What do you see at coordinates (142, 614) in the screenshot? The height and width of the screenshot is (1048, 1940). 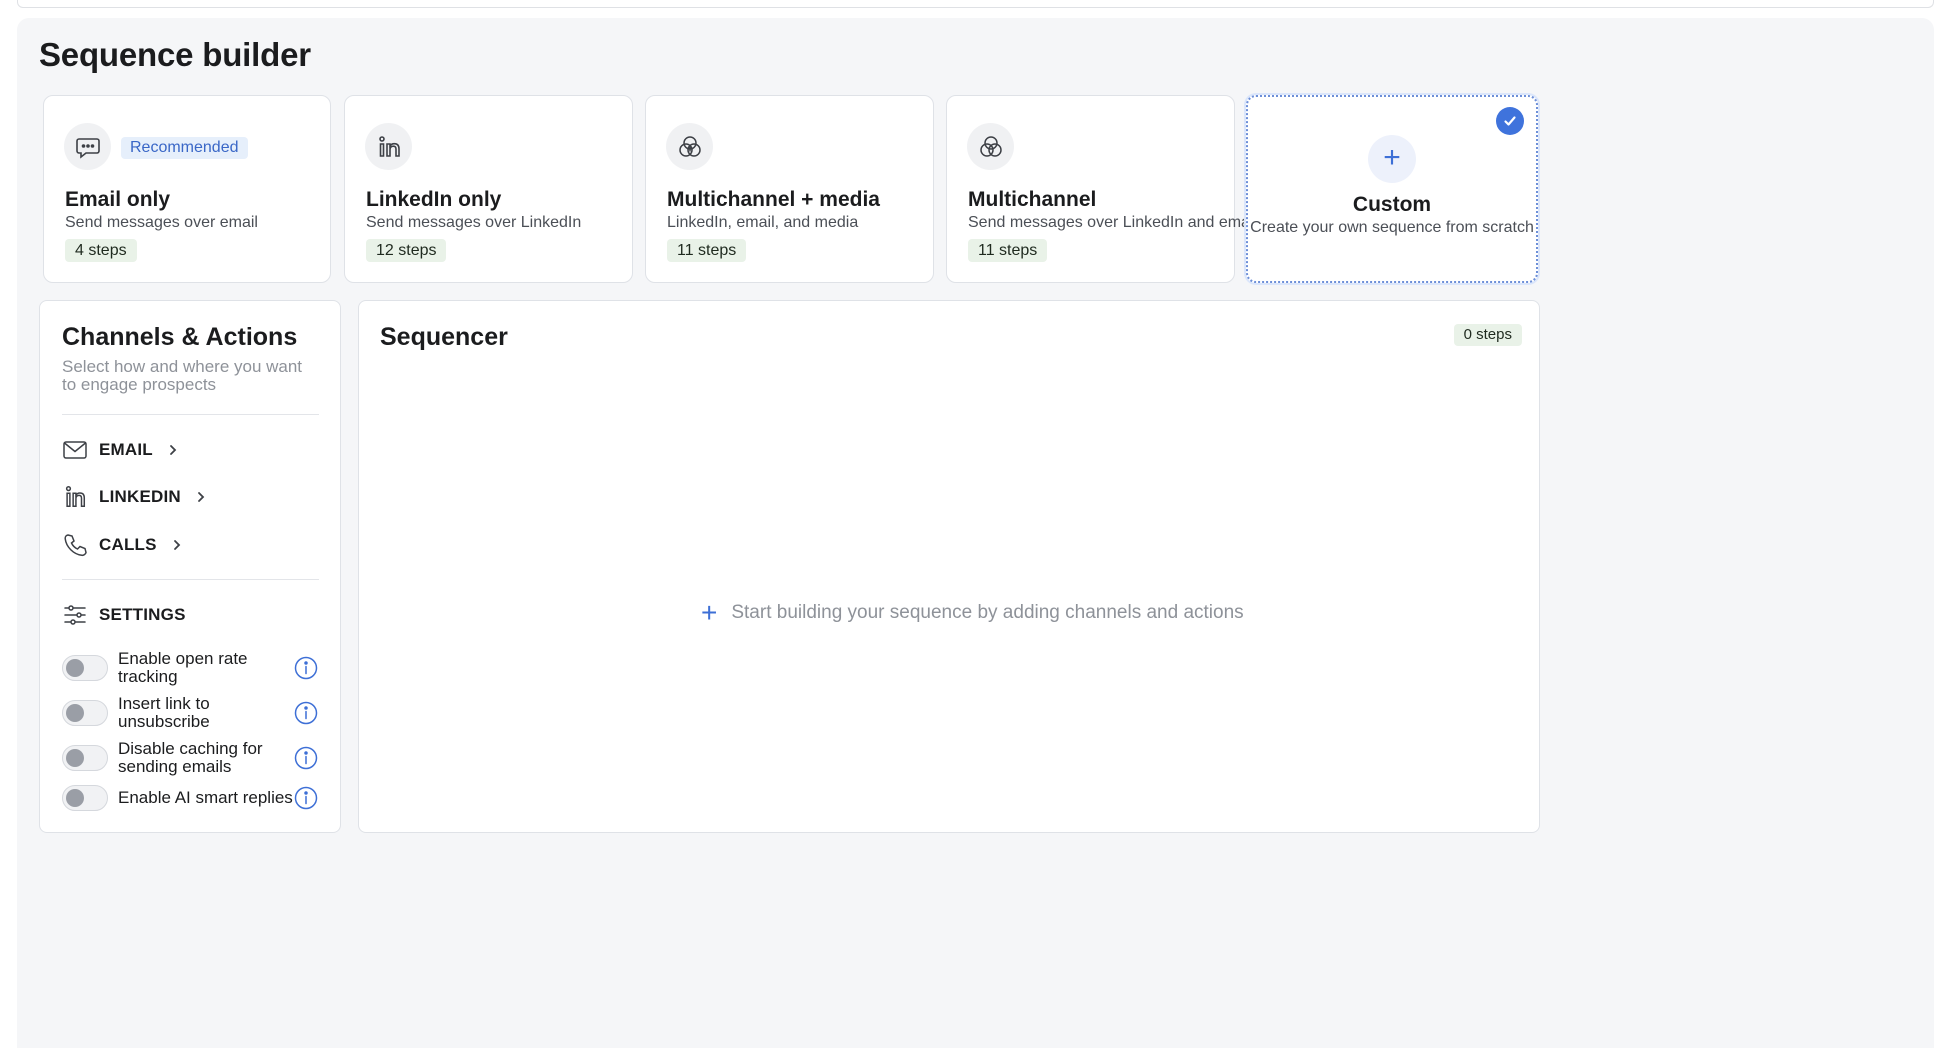 I see `settings-label: SETTINGS` at bounding box center [142, 614].